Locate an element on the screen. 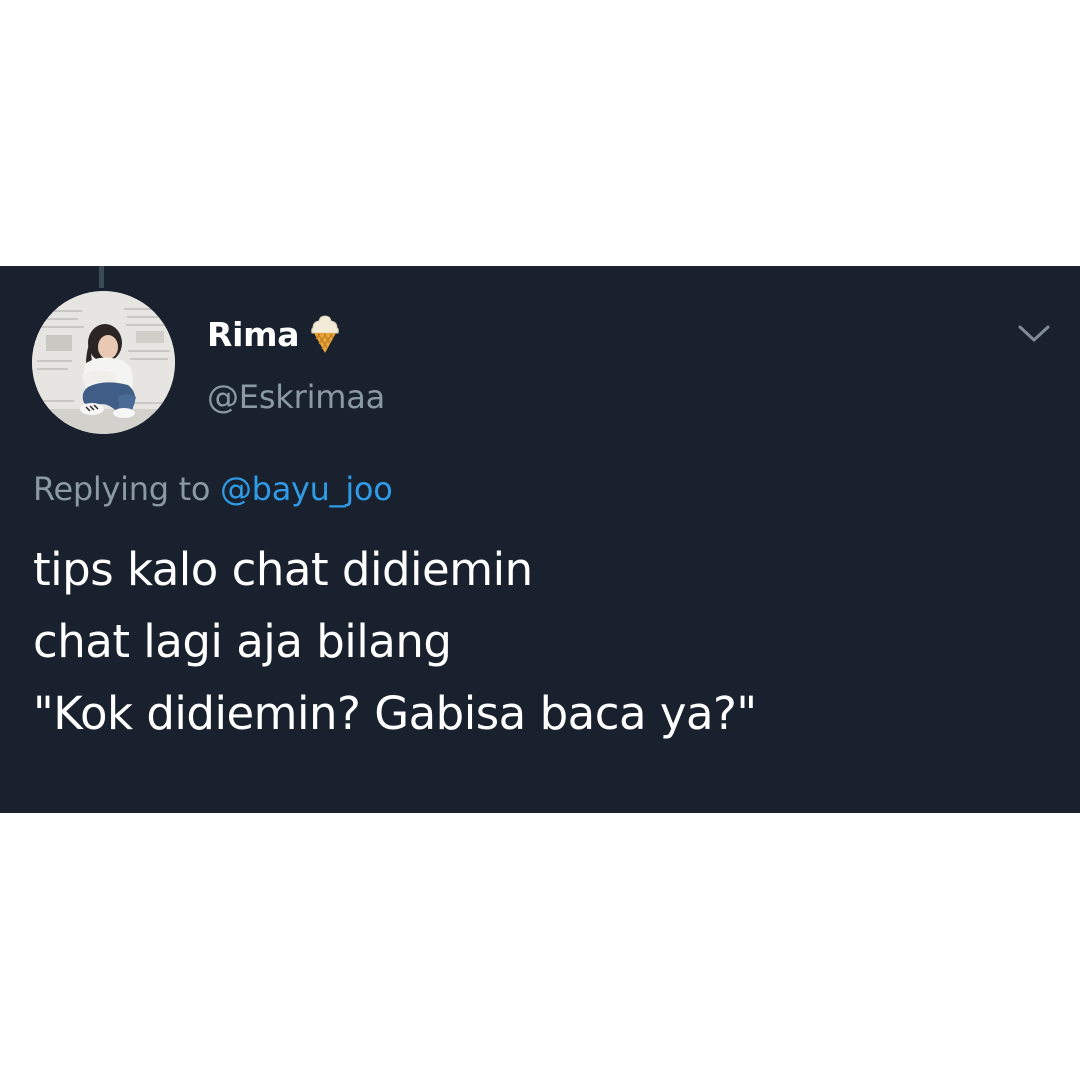  chevron-down-icon is located at coordinates (1034, 333).